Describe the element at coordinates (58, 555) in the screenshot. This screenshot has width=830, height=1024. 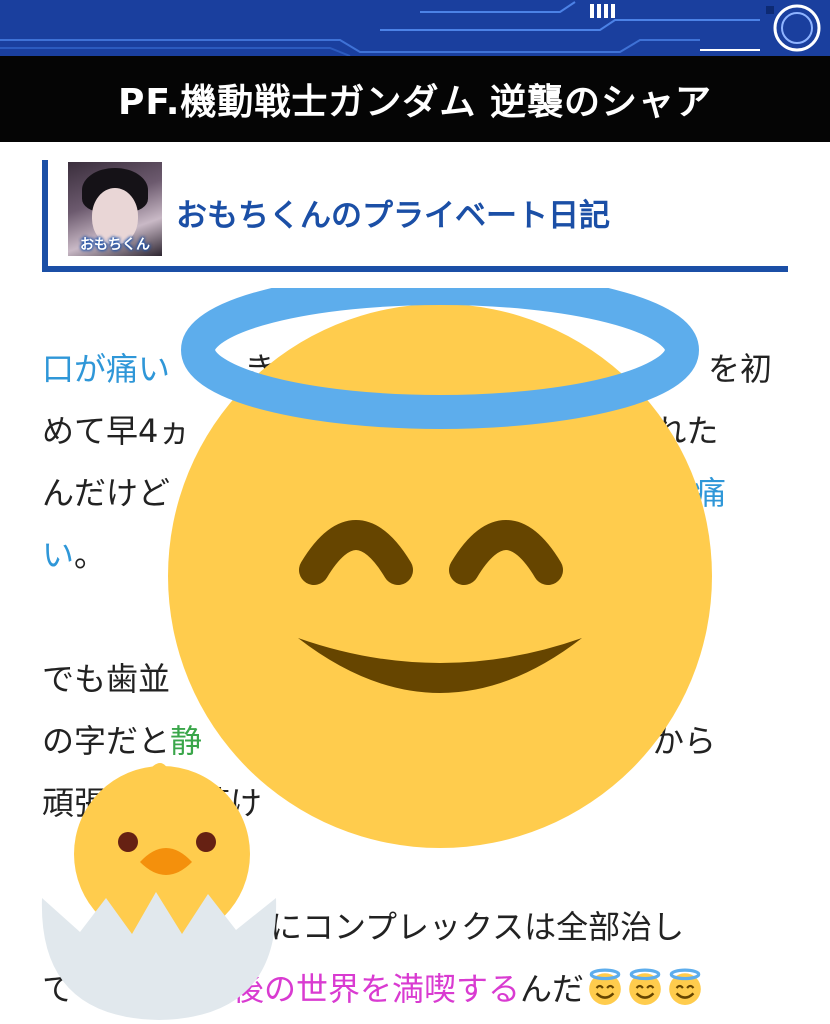
I see `keyword-link: い` at that location.